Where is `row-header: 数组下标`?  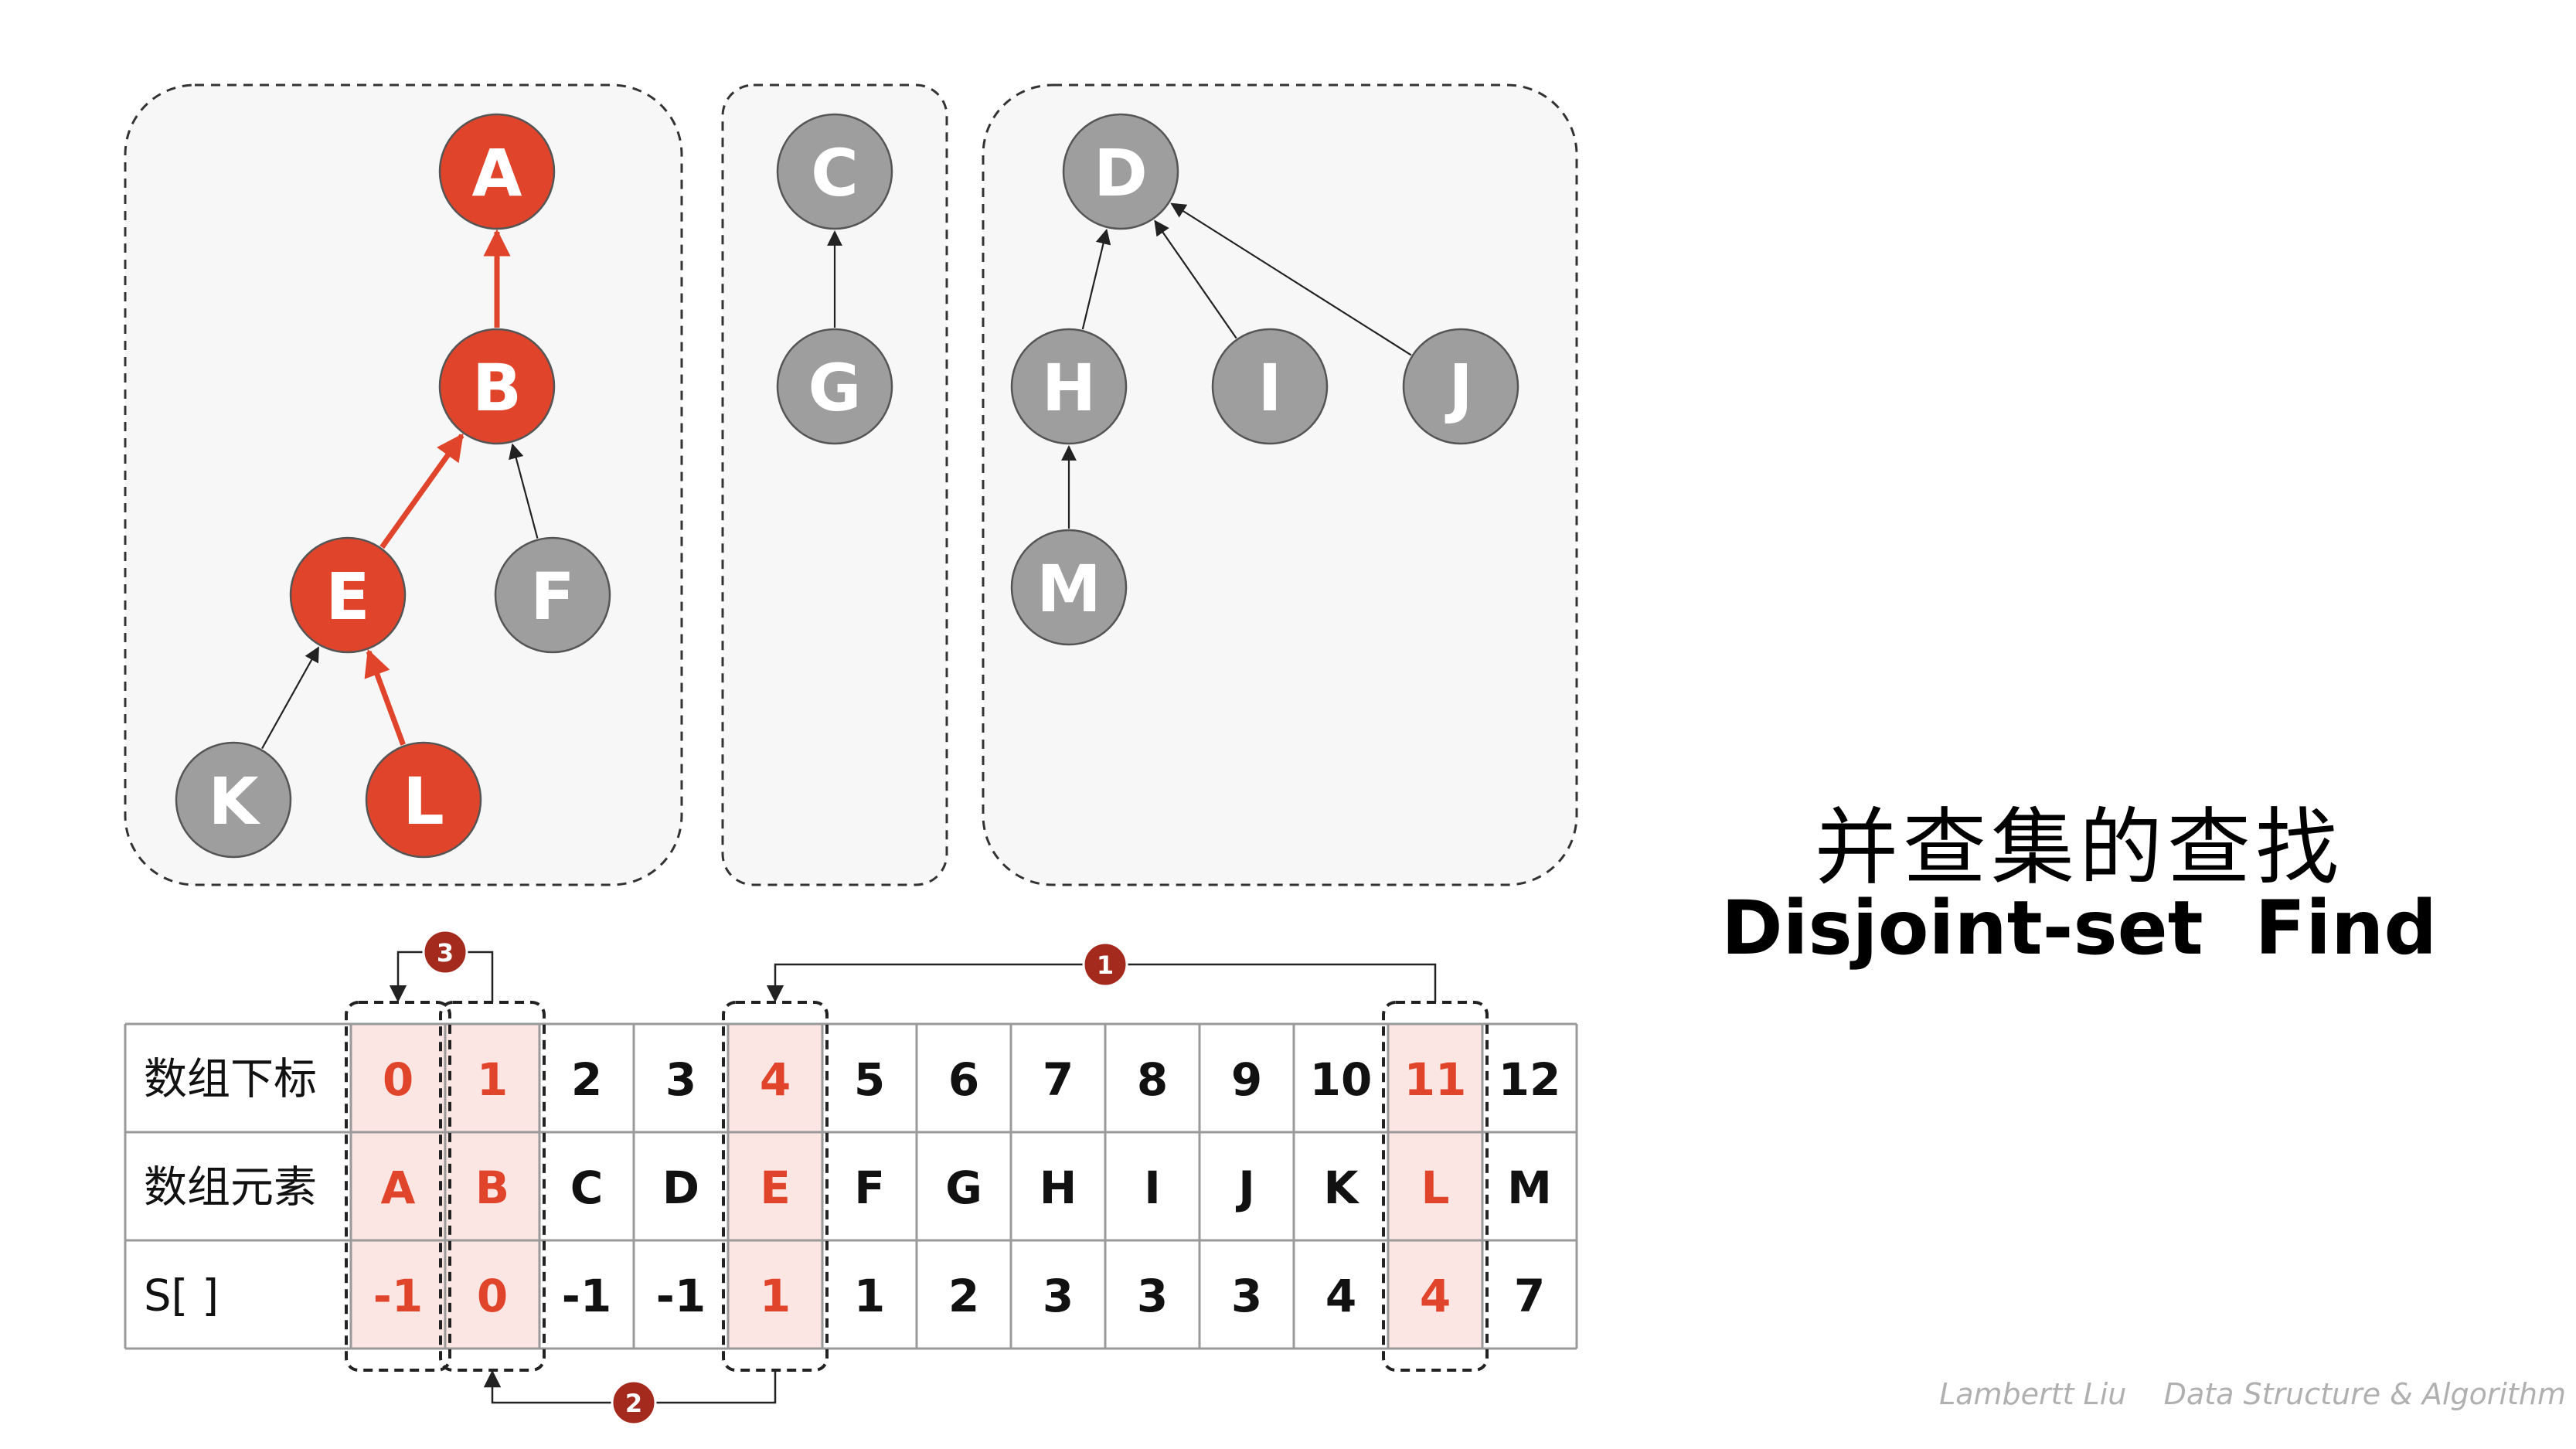 row-header: 数组下标 is located at coordinates (230, 1080).